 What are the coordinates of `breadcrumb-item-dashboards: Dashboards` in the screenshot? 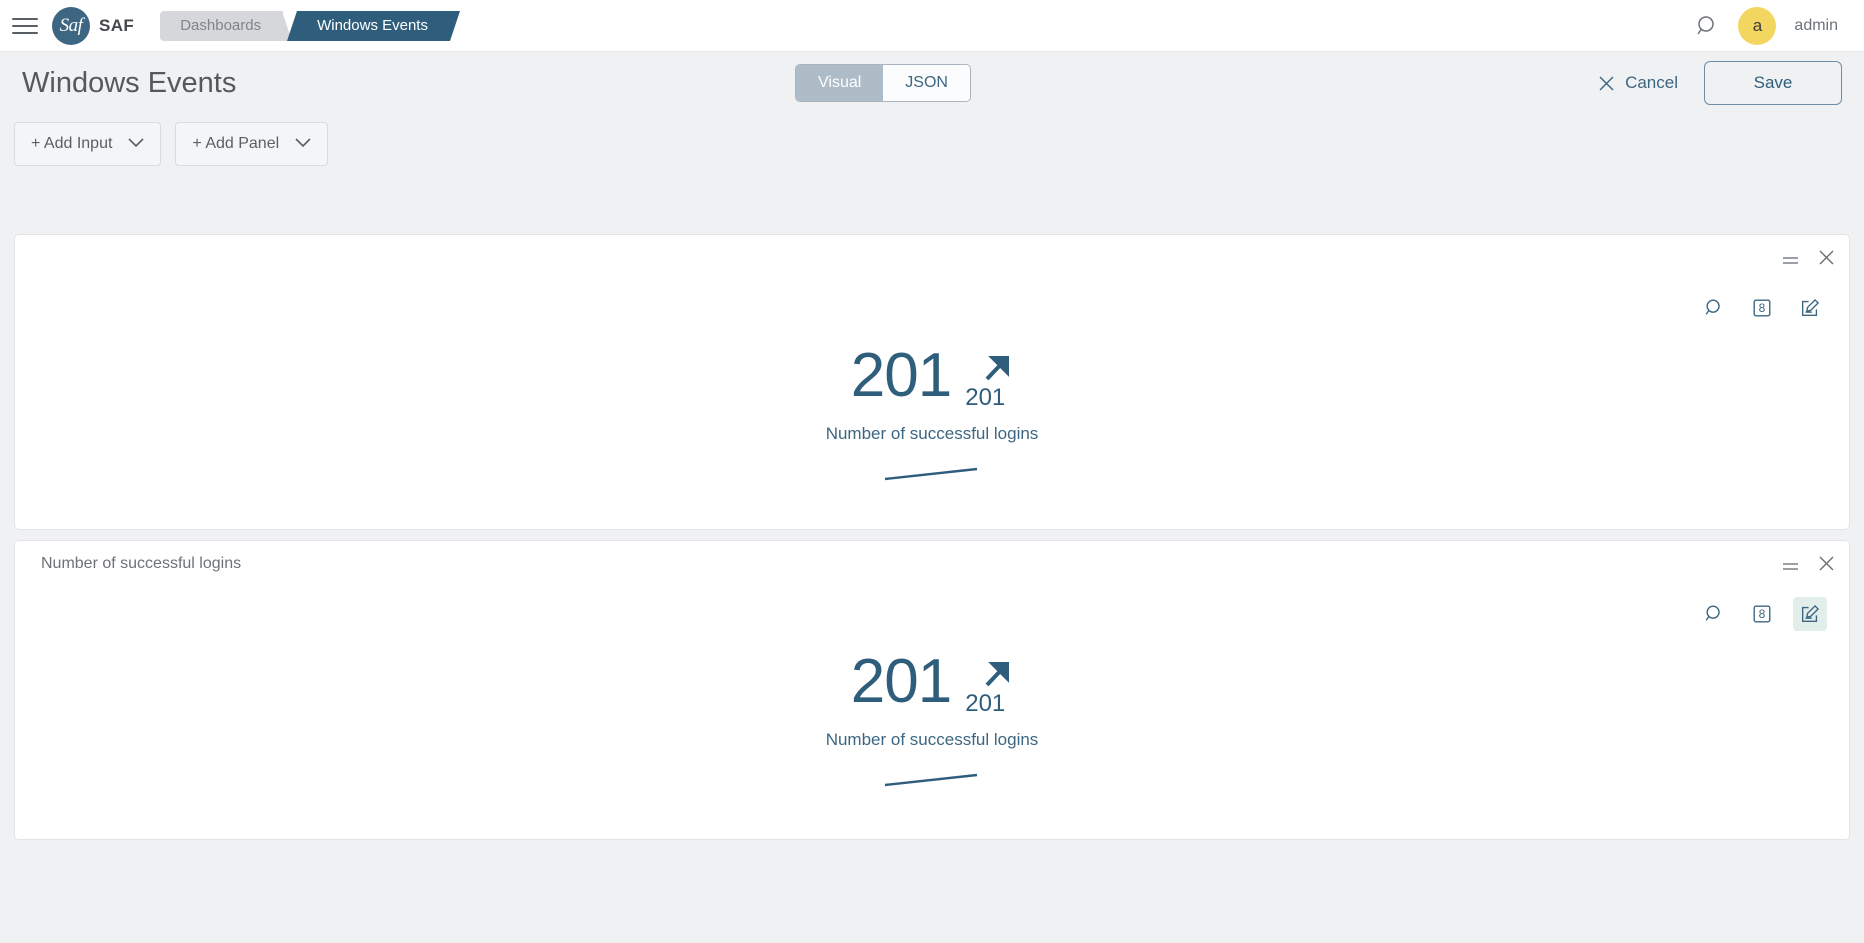 It's located at (226, 25).